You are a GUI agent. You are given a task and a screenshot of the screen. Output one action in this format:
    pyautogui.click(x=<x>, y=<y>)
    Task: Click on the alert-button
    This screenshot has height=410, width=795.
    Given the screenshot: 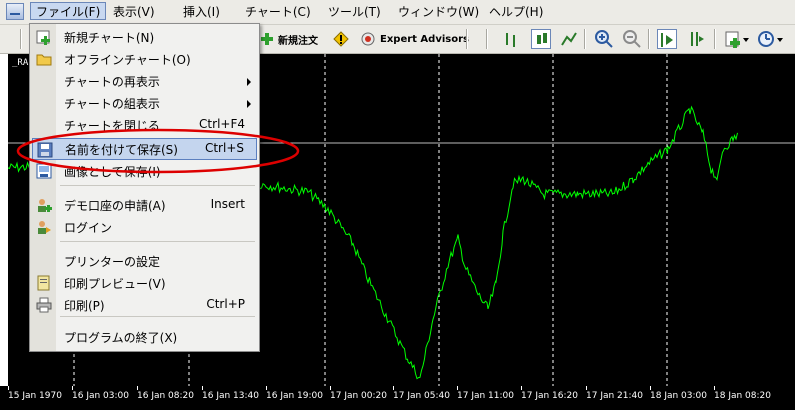 What is the action you would take?
    pyautogui.click(x=341, y=39)
    